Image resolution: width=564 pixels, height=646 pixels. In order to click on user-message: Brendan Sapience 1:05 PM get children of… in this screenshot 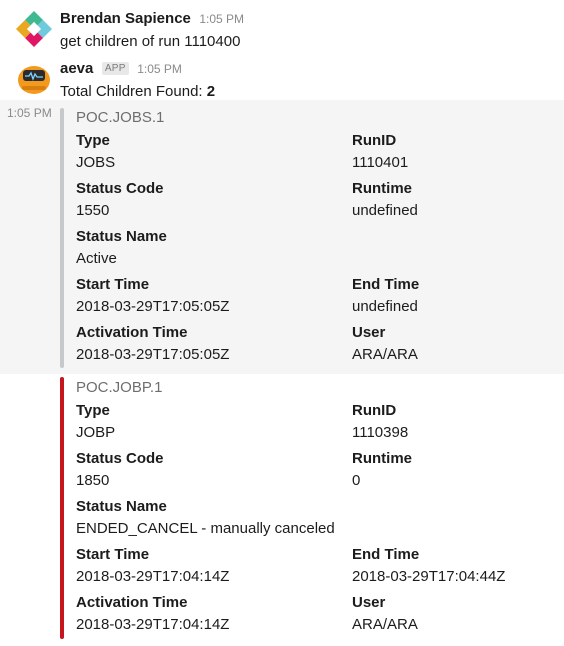, I will do `click(282, 27)`.